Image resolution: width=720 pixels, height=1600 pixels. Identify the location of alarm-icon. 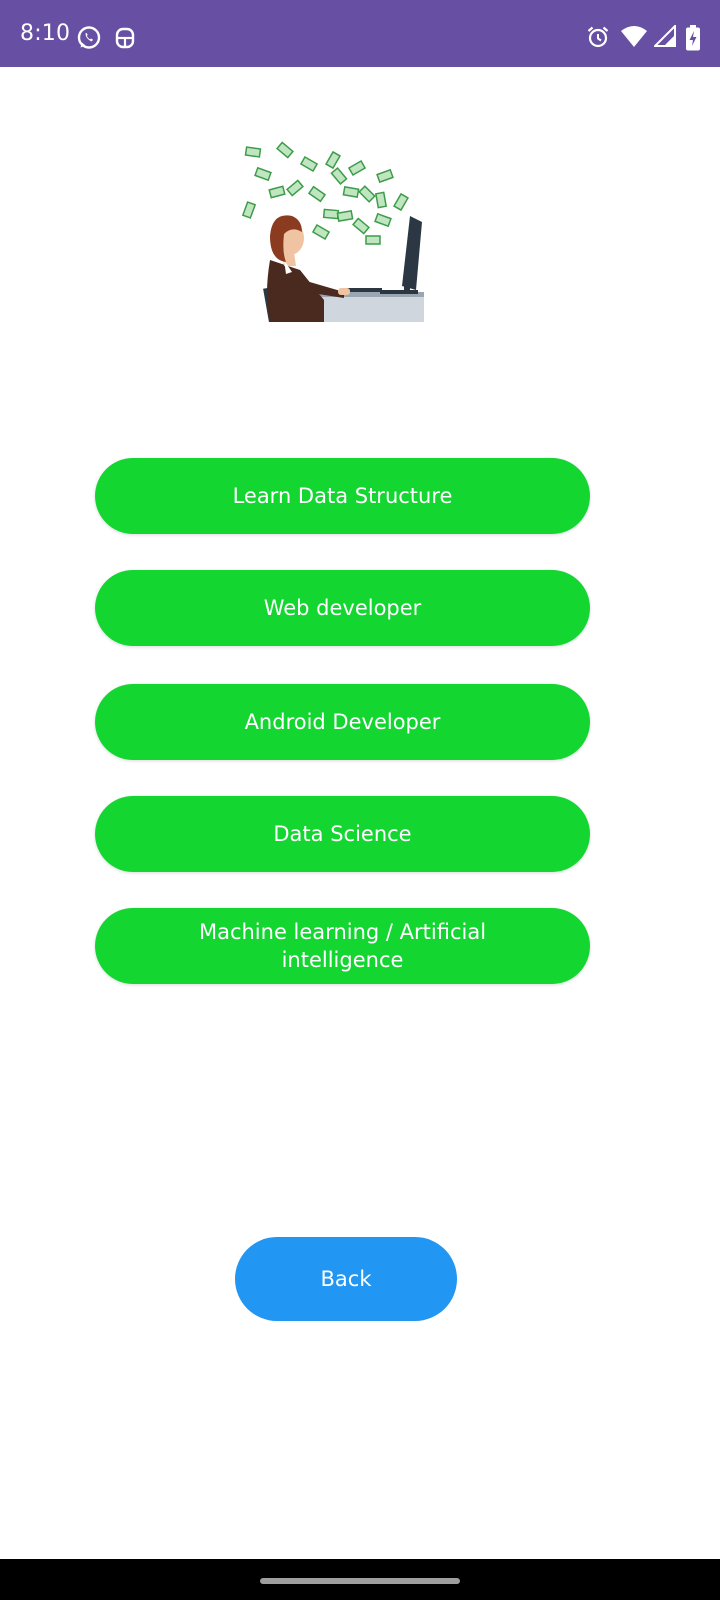
(598, 37).